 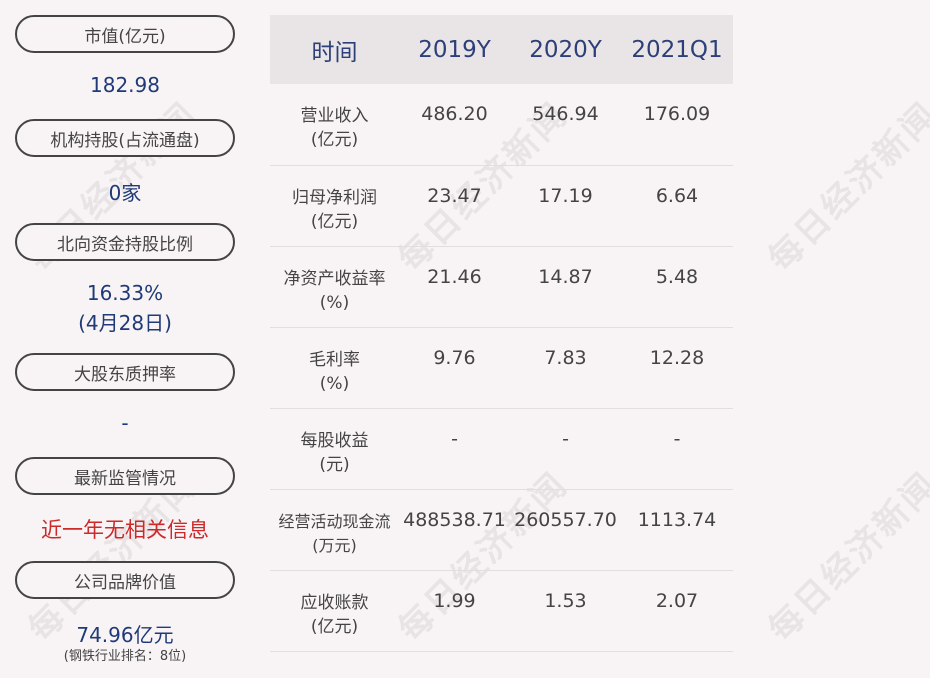 What do you see at coordinates (454, 49) in the screenshot?
I see `header-2019: 2019Y` at bounding box center [454, 49].